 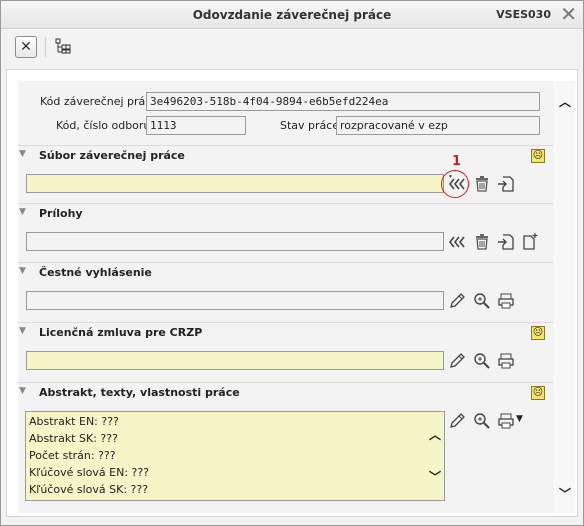 What do you see at coordinates (530, 242) in the screenshot?
I see `new-document-icon` at bounding box center [530, 242].